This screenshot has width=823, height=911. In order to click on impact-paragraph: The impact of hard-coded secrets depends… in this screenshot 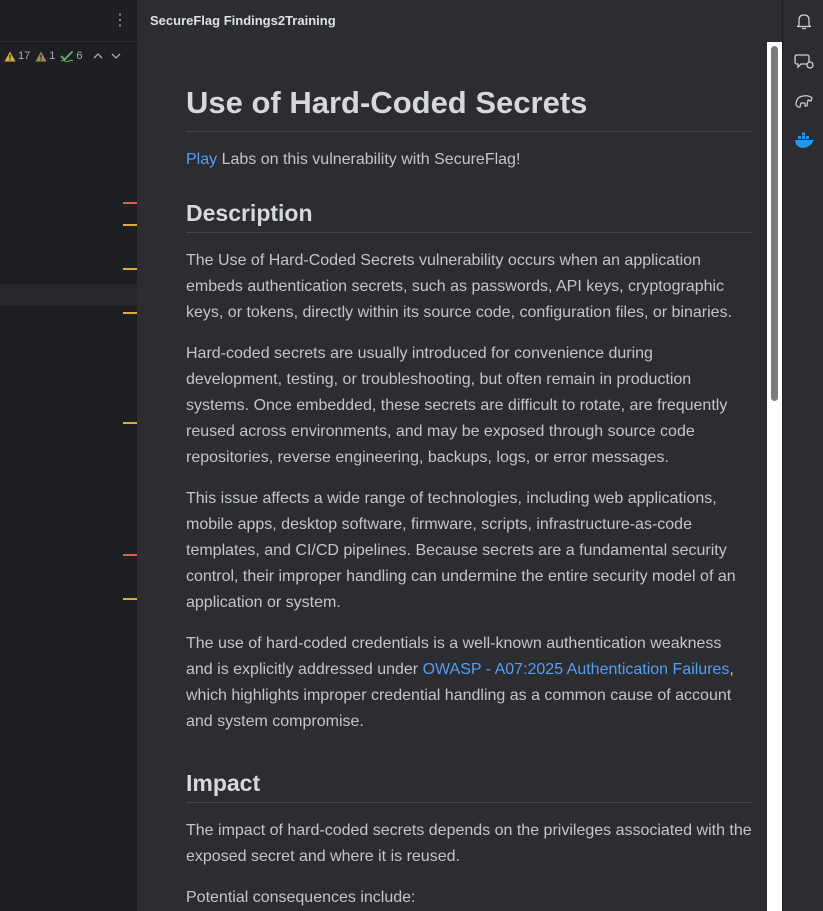, I will do `click(469, 843)`.